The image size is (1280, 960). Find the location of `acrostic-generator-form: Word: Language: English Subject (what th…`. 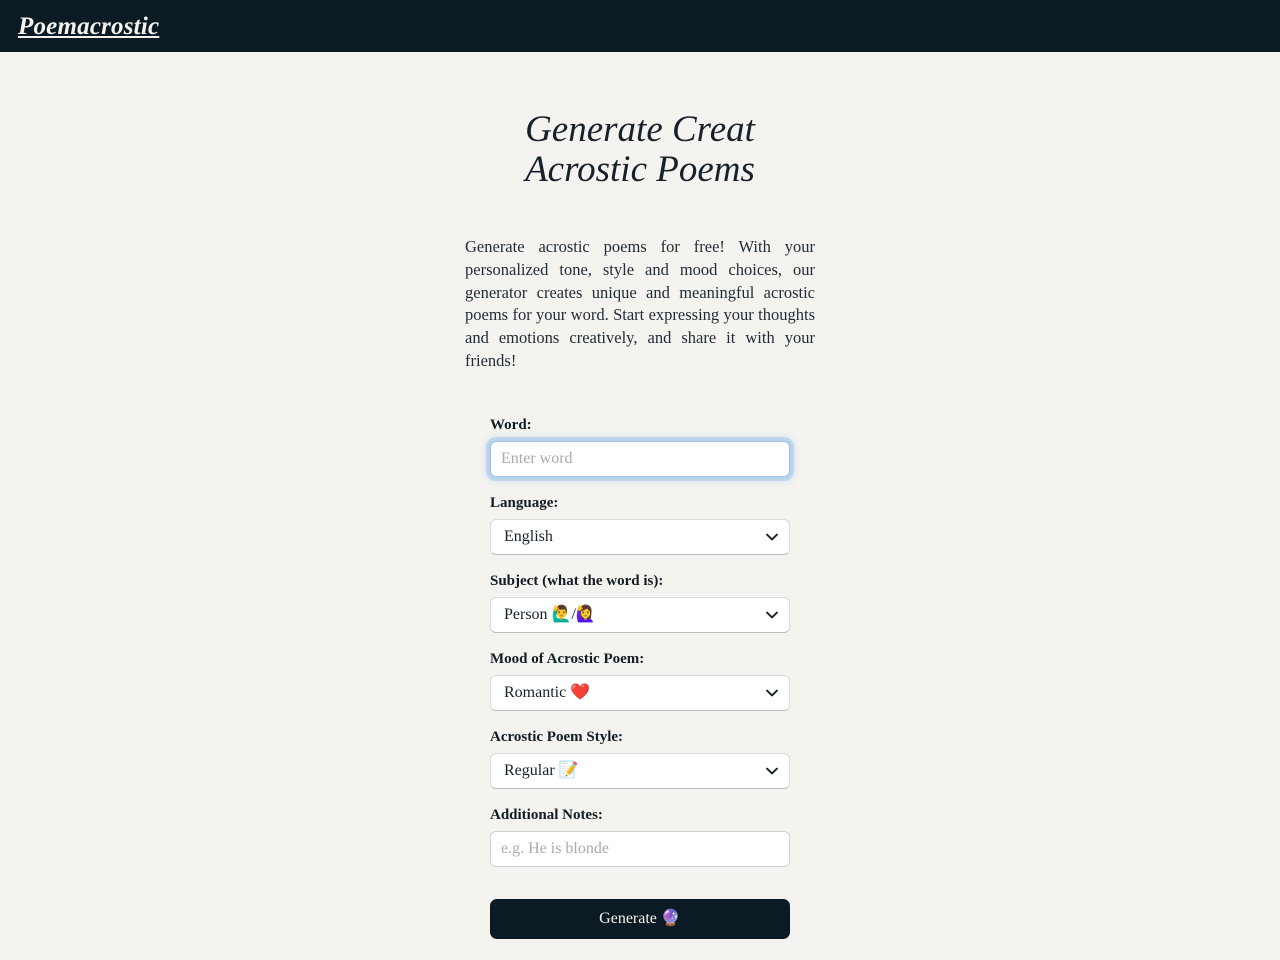

acrostic-generator-form: Word: Language: English Subject (what th… is located at coordinates (640, 656).